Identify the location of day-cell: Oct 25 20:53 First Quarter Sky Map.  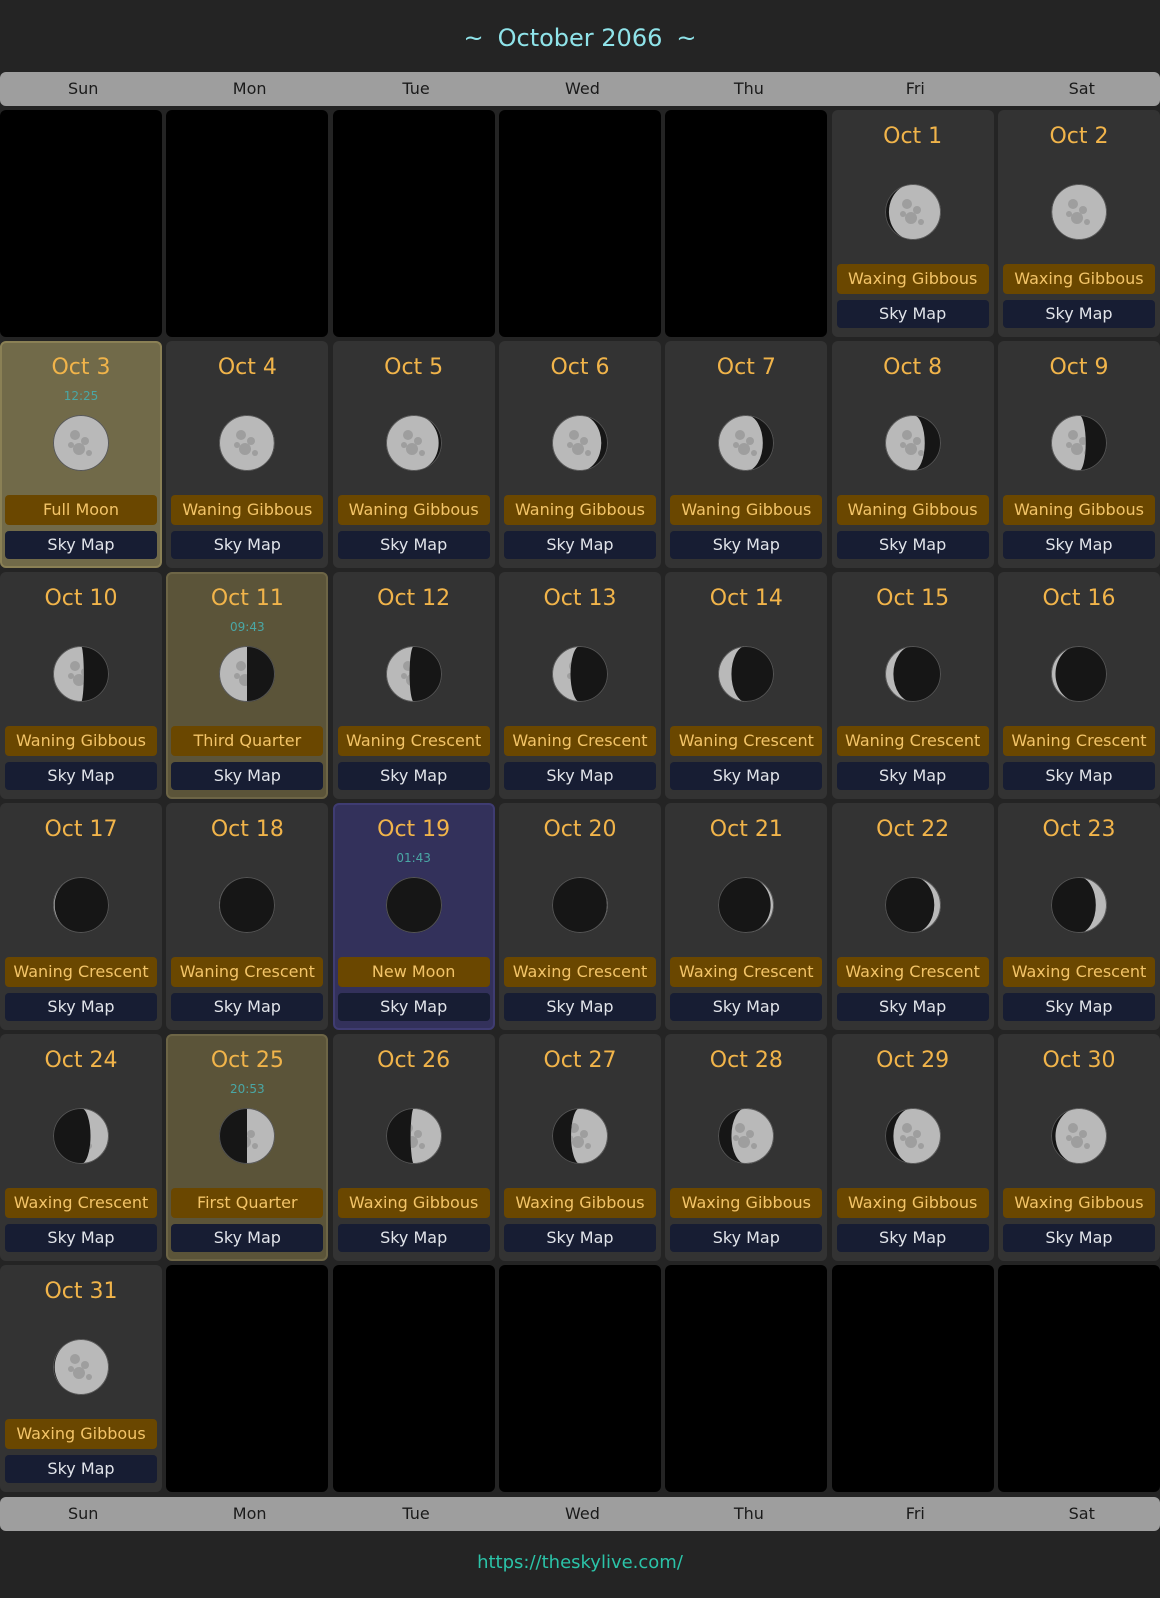
(247, 1147).